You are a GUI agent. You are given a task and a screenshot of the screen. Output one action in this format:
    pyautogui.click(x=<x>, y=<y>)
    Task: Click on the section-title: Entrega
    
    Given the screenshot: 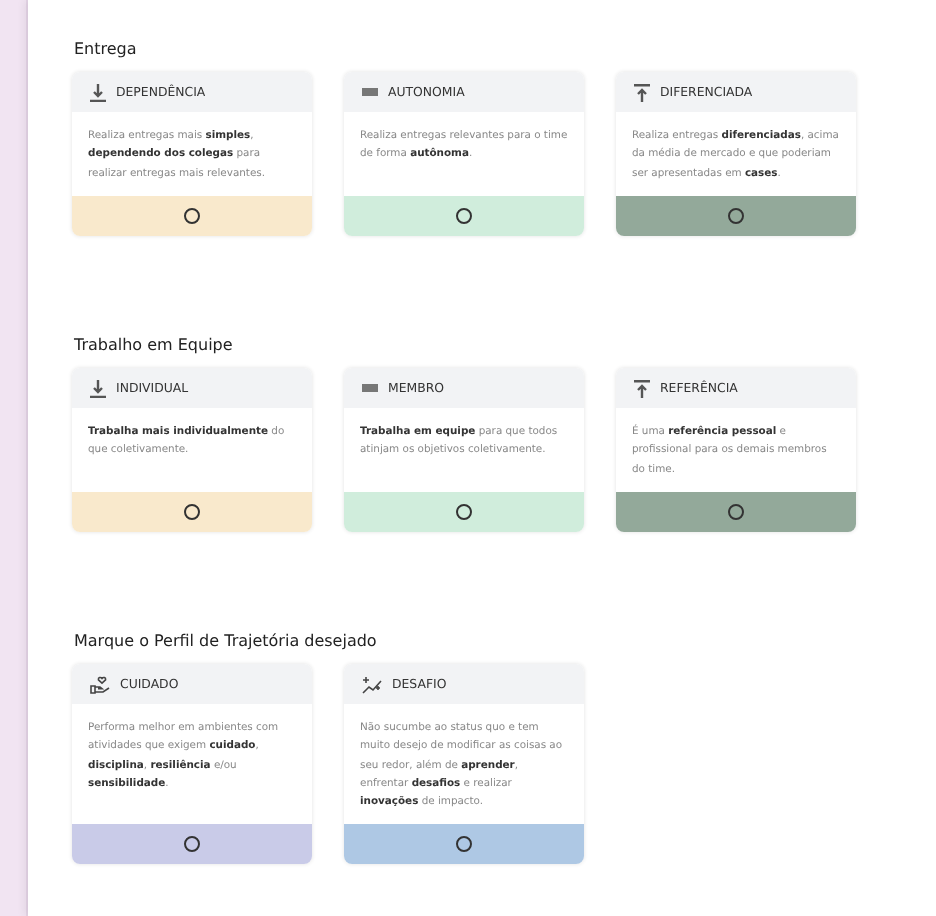 What is the action you would take?
    pyautogui.click(x=106, y=49)
    